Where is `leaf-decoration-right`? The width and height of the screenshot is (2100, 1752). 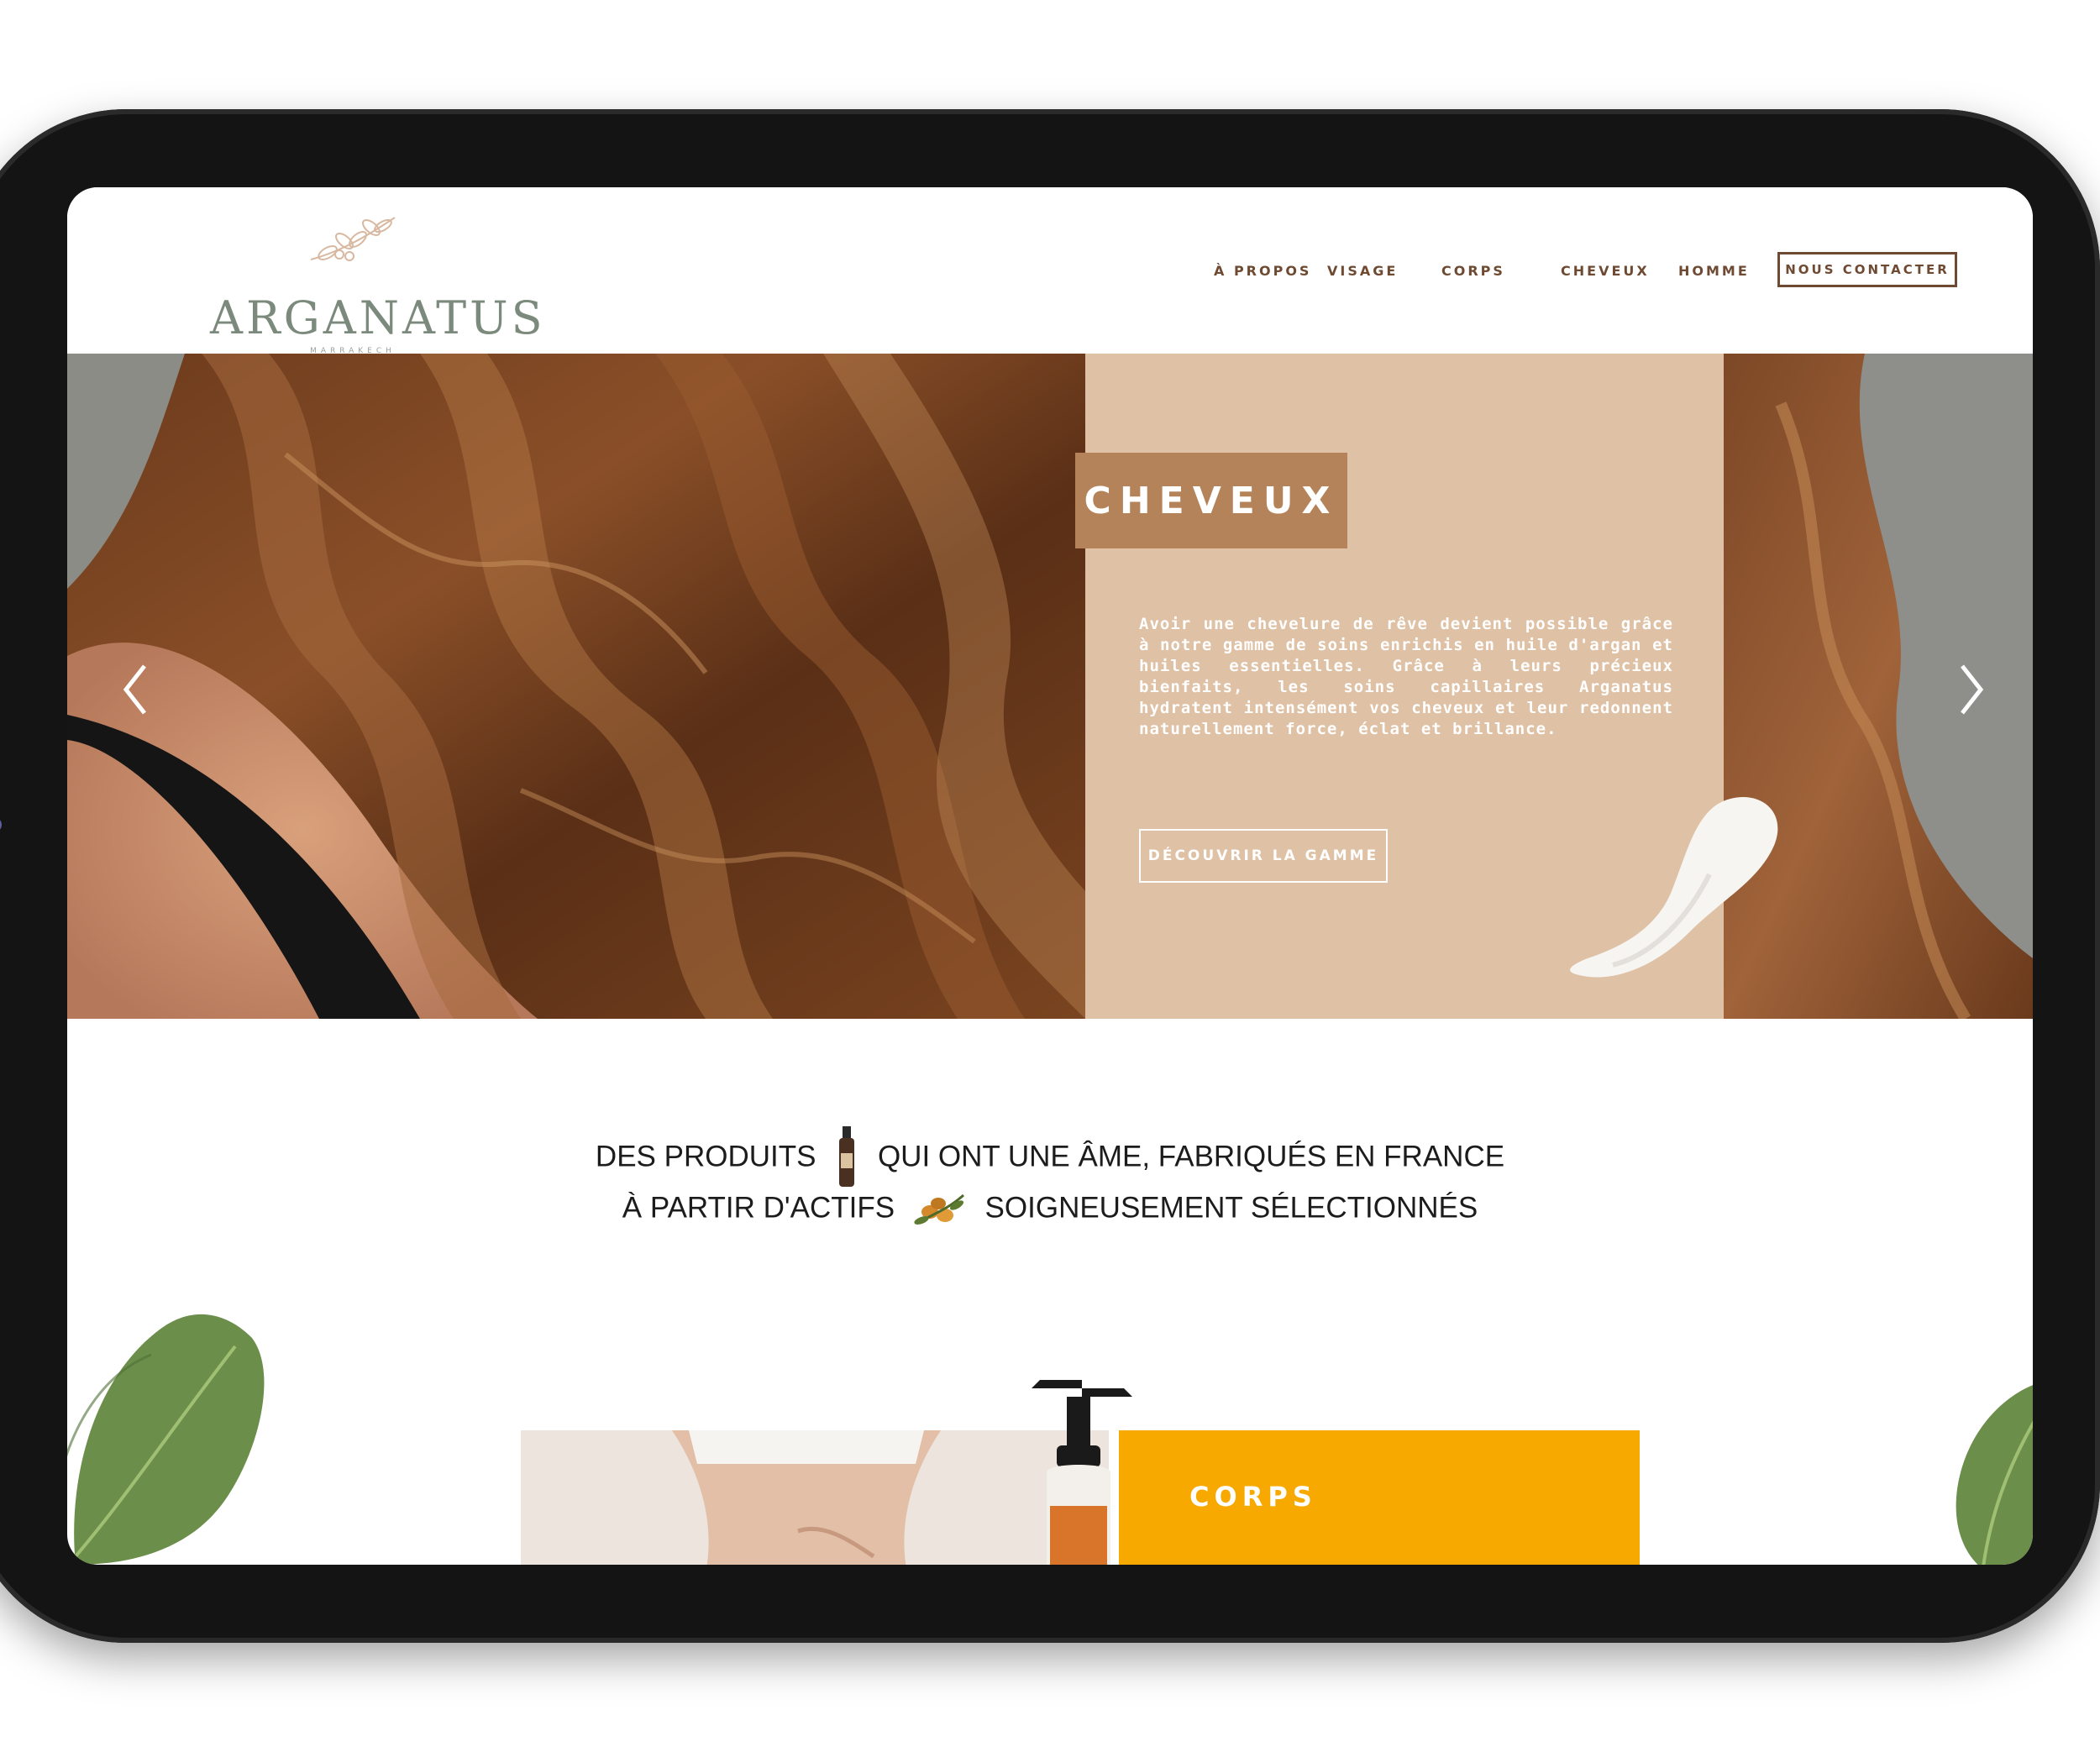 leaf-decoration-right is located at coordinates (1994, 1475).